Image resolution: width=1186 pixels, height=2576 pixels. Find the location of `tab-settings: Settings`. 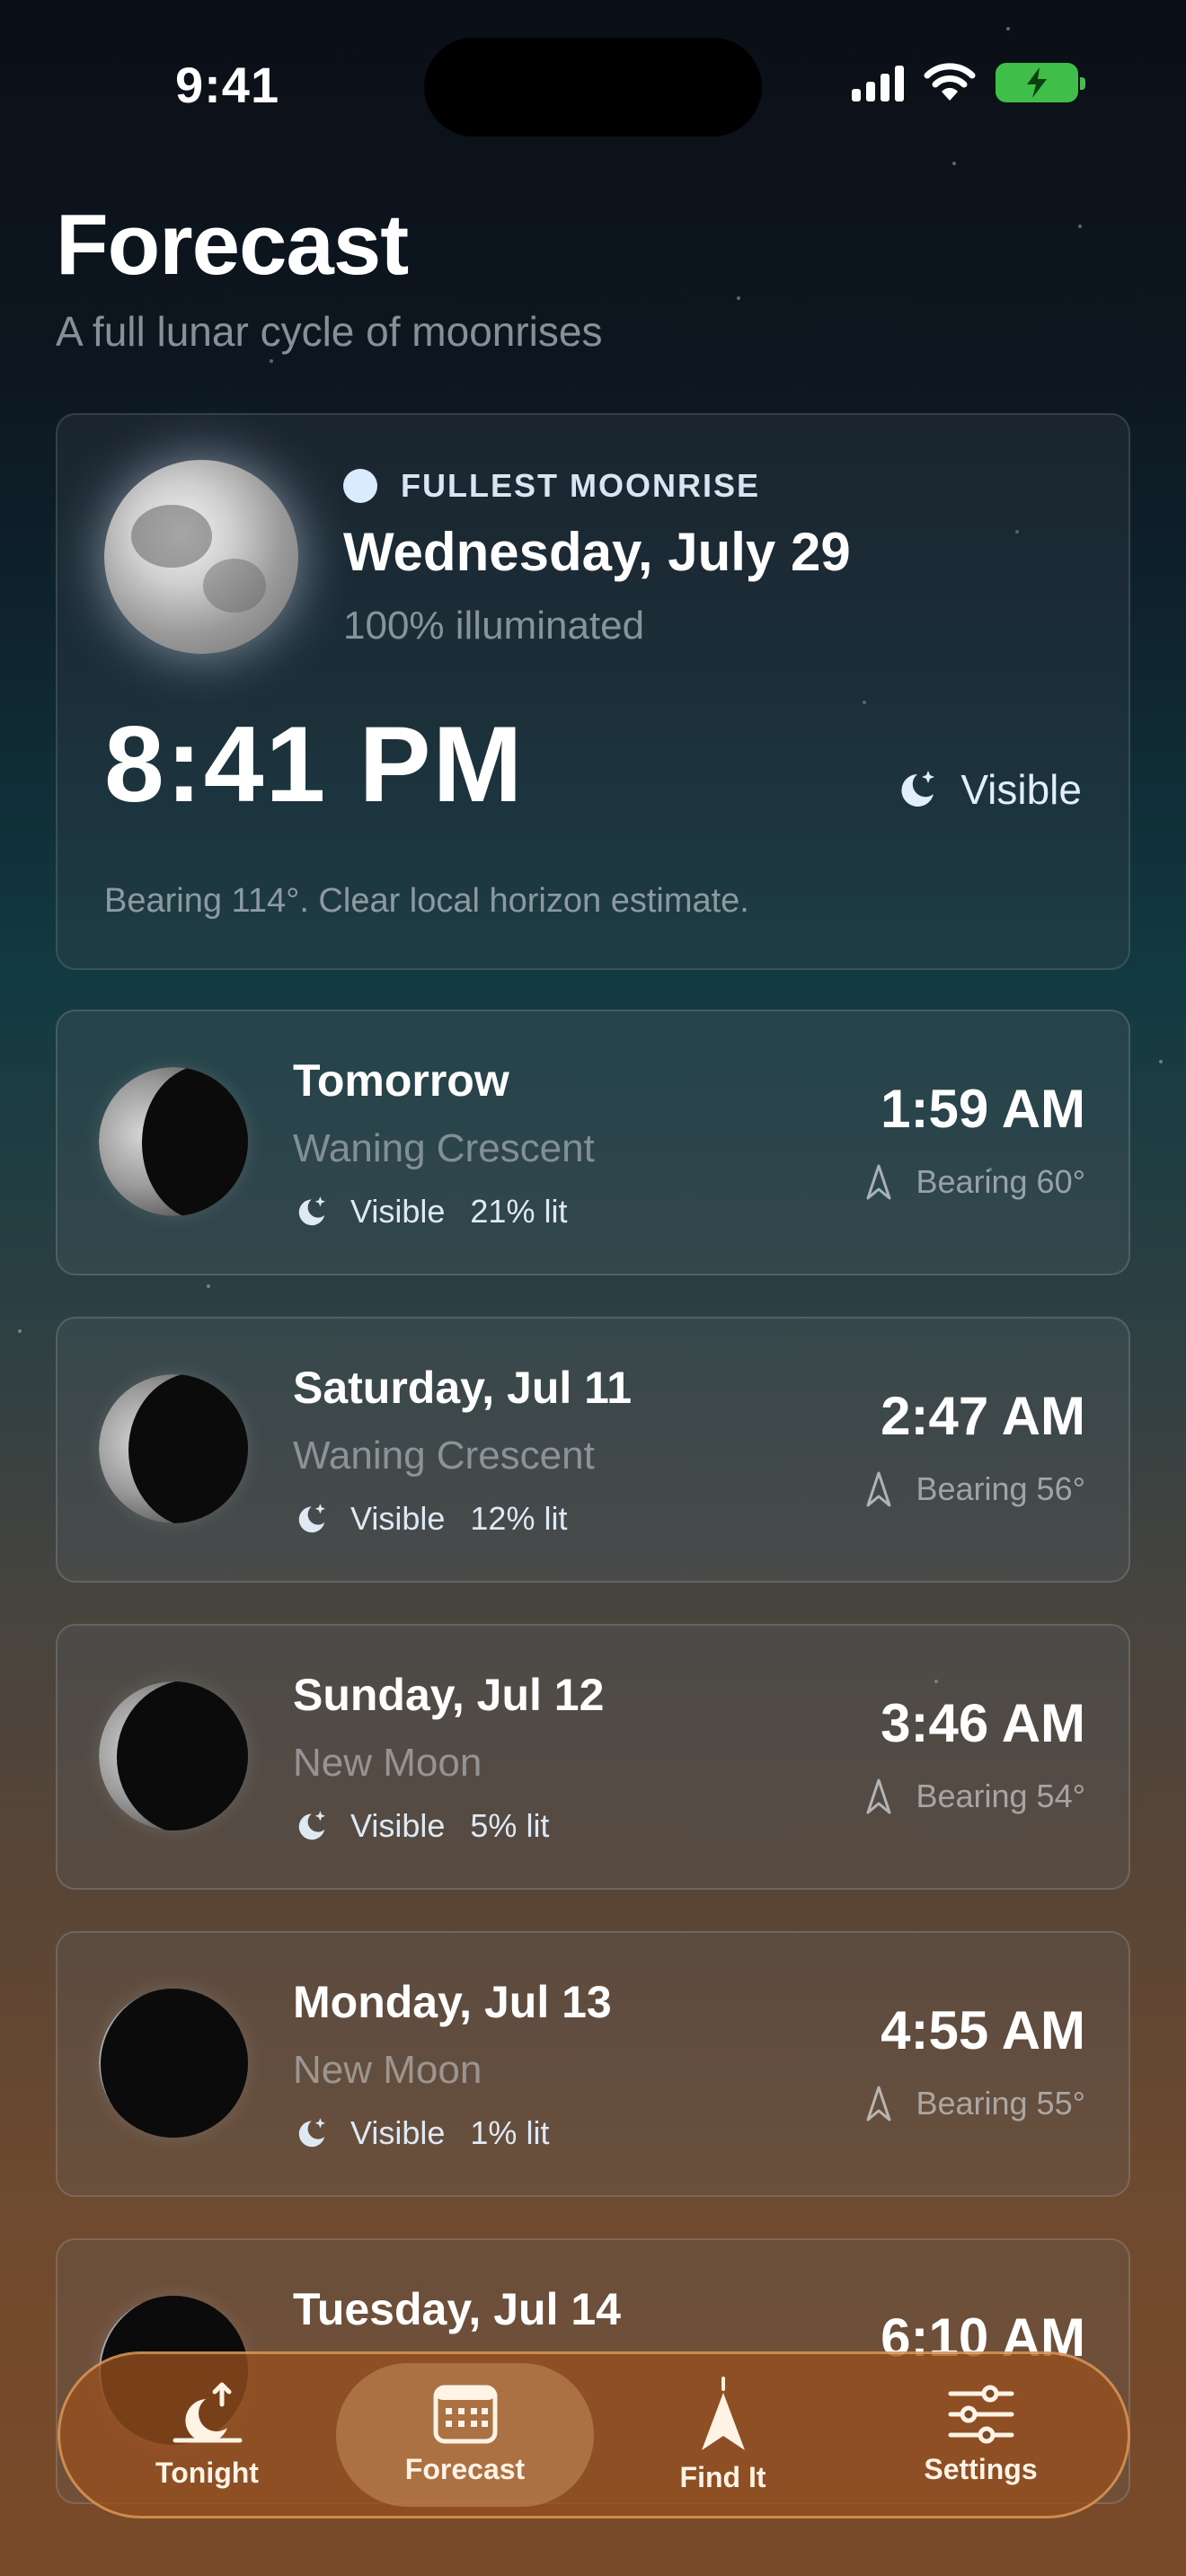

tab-settings: Settings is located at coordinates (981, 2435).